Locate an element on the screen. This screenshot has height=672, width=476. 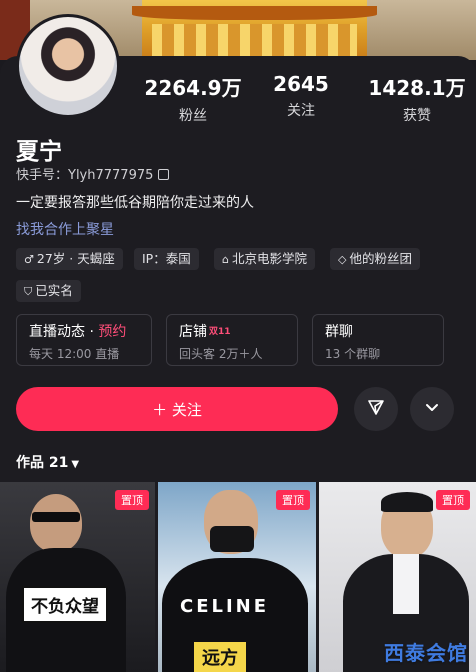
tag-text: IP：泰国 is located at coordinates (166, 258).